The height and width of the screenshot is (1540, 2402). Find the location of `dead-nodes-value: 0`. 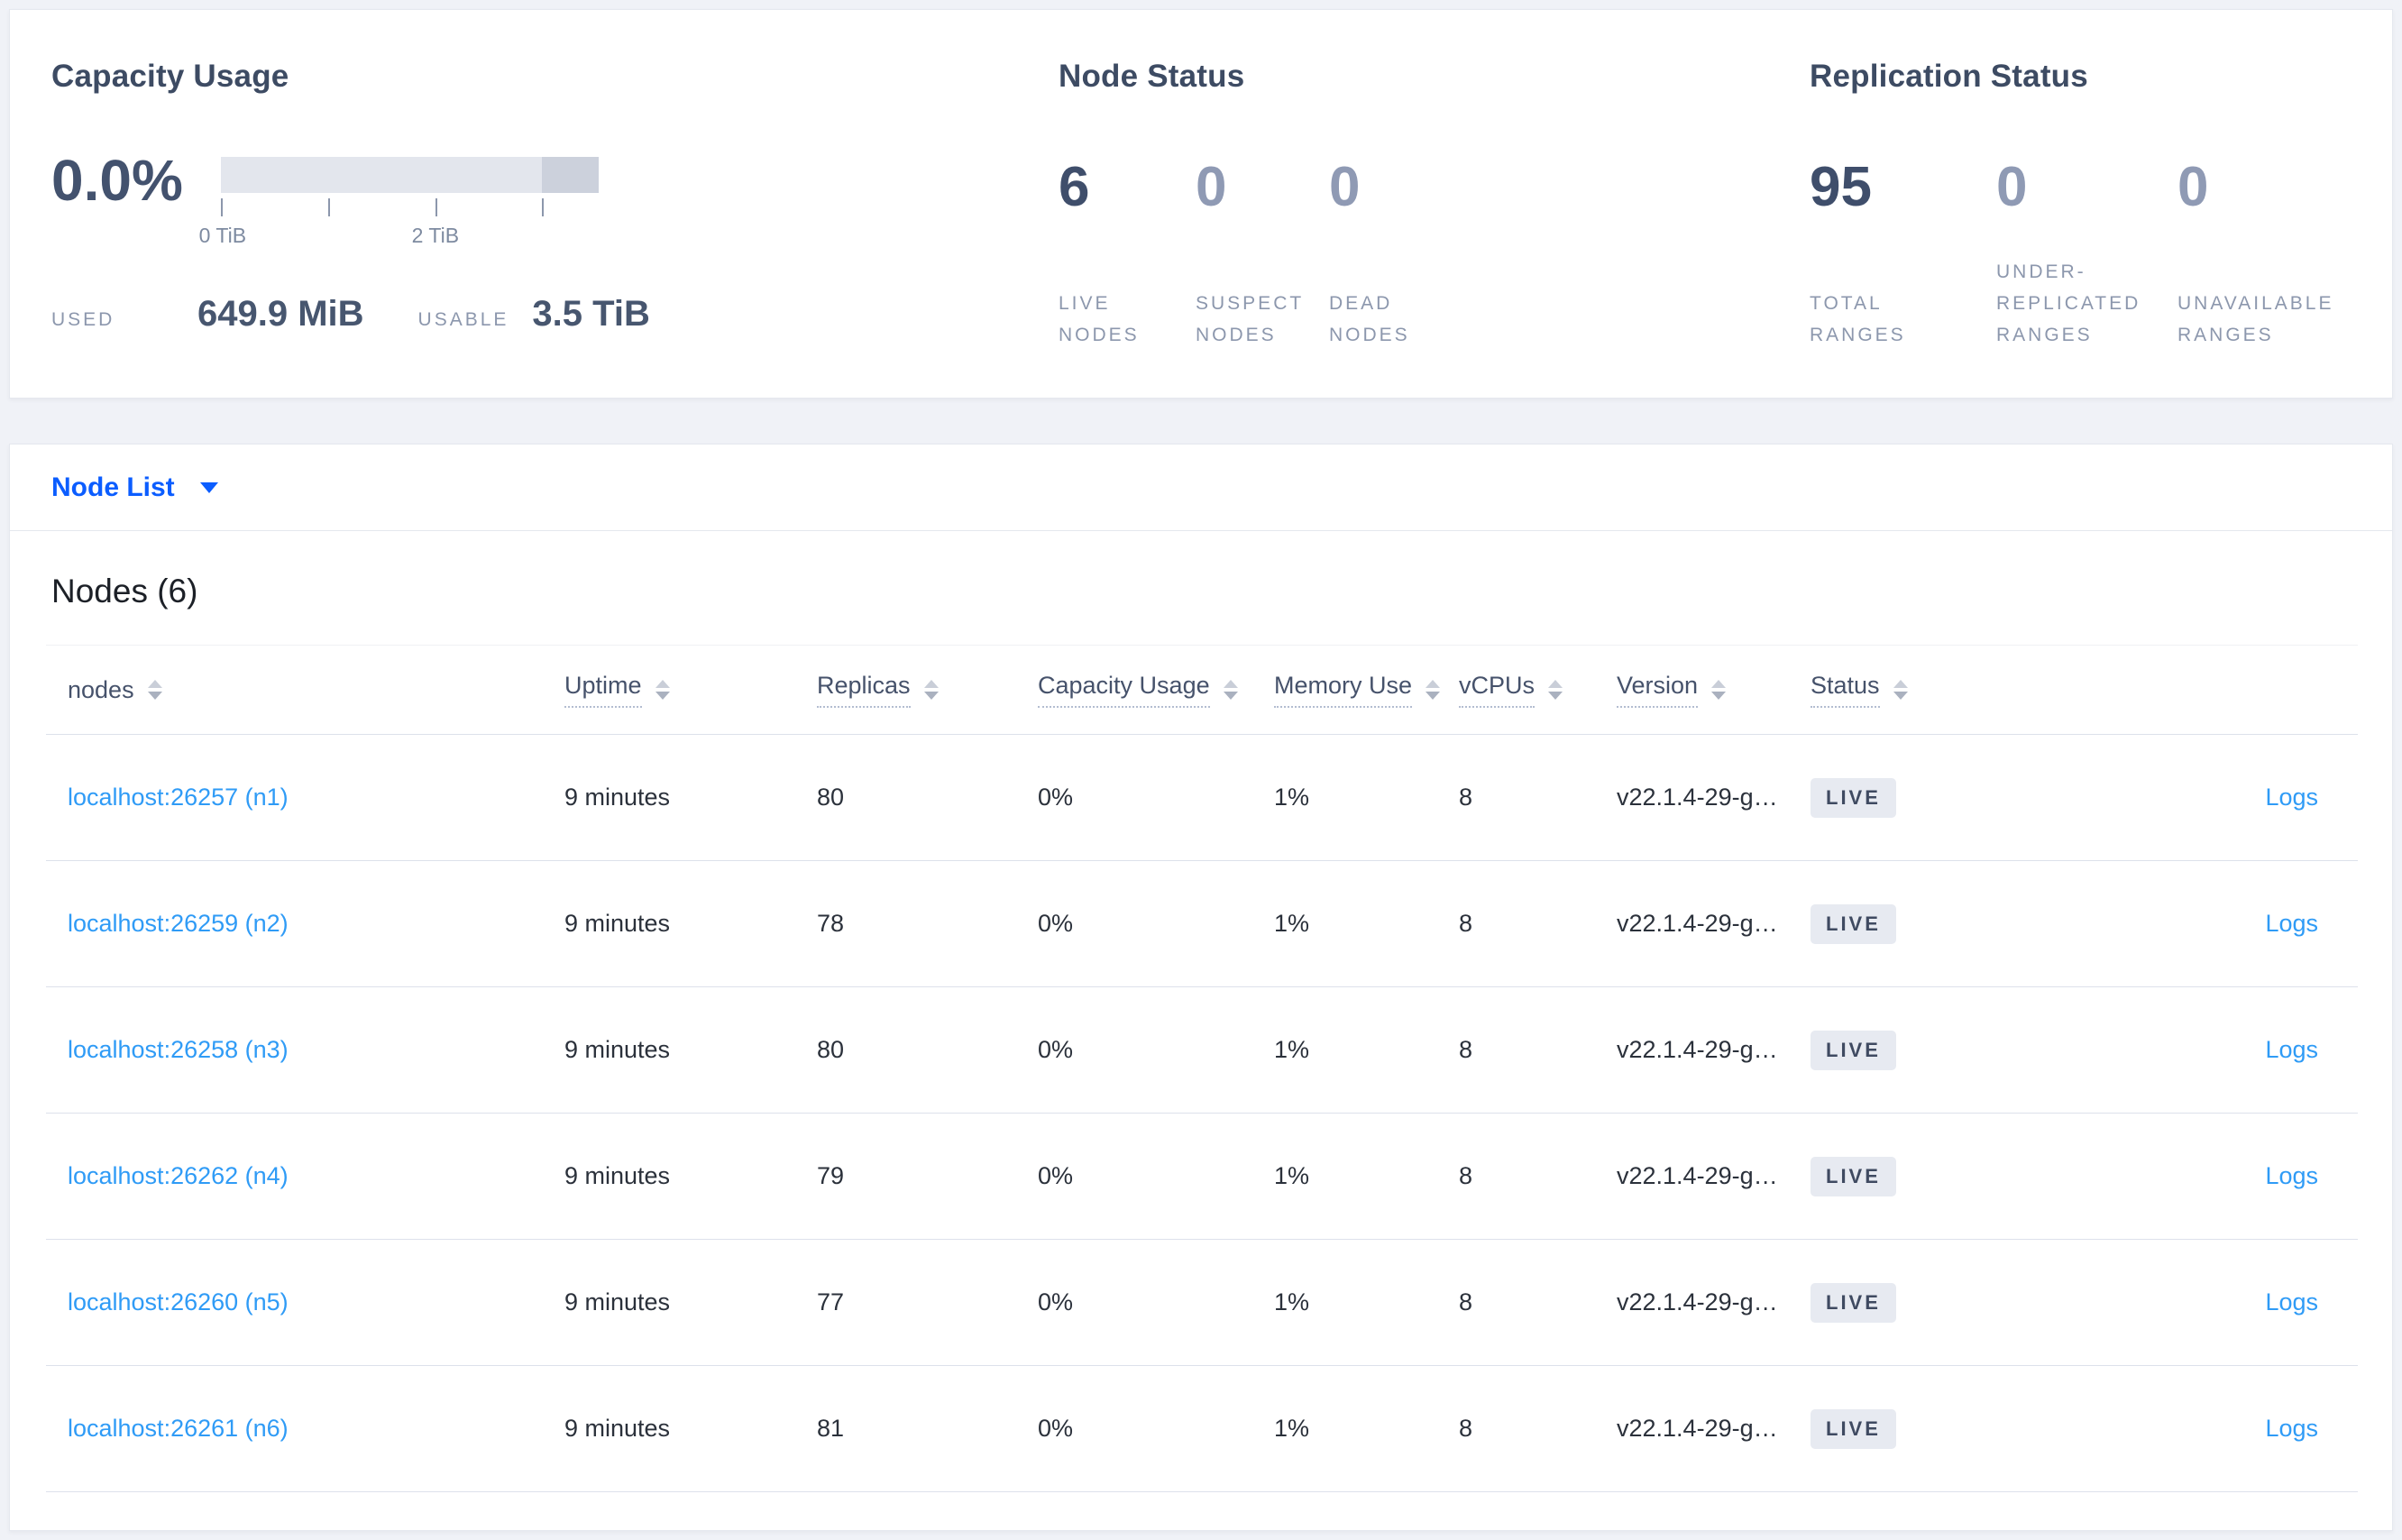

dead-nodes-value: 0 is located at coordinates (1345, 187).